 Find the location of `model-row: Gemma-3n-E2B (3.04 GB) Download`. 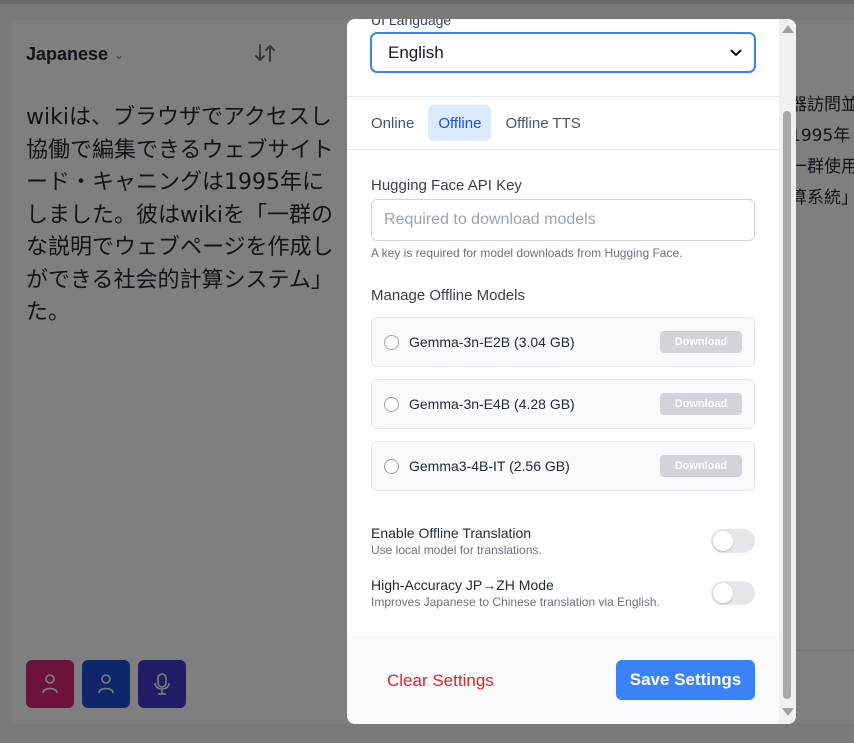

model-row: Gemma-3n-E2B (3.04 GB) Download is located at coordinates (563, 342).